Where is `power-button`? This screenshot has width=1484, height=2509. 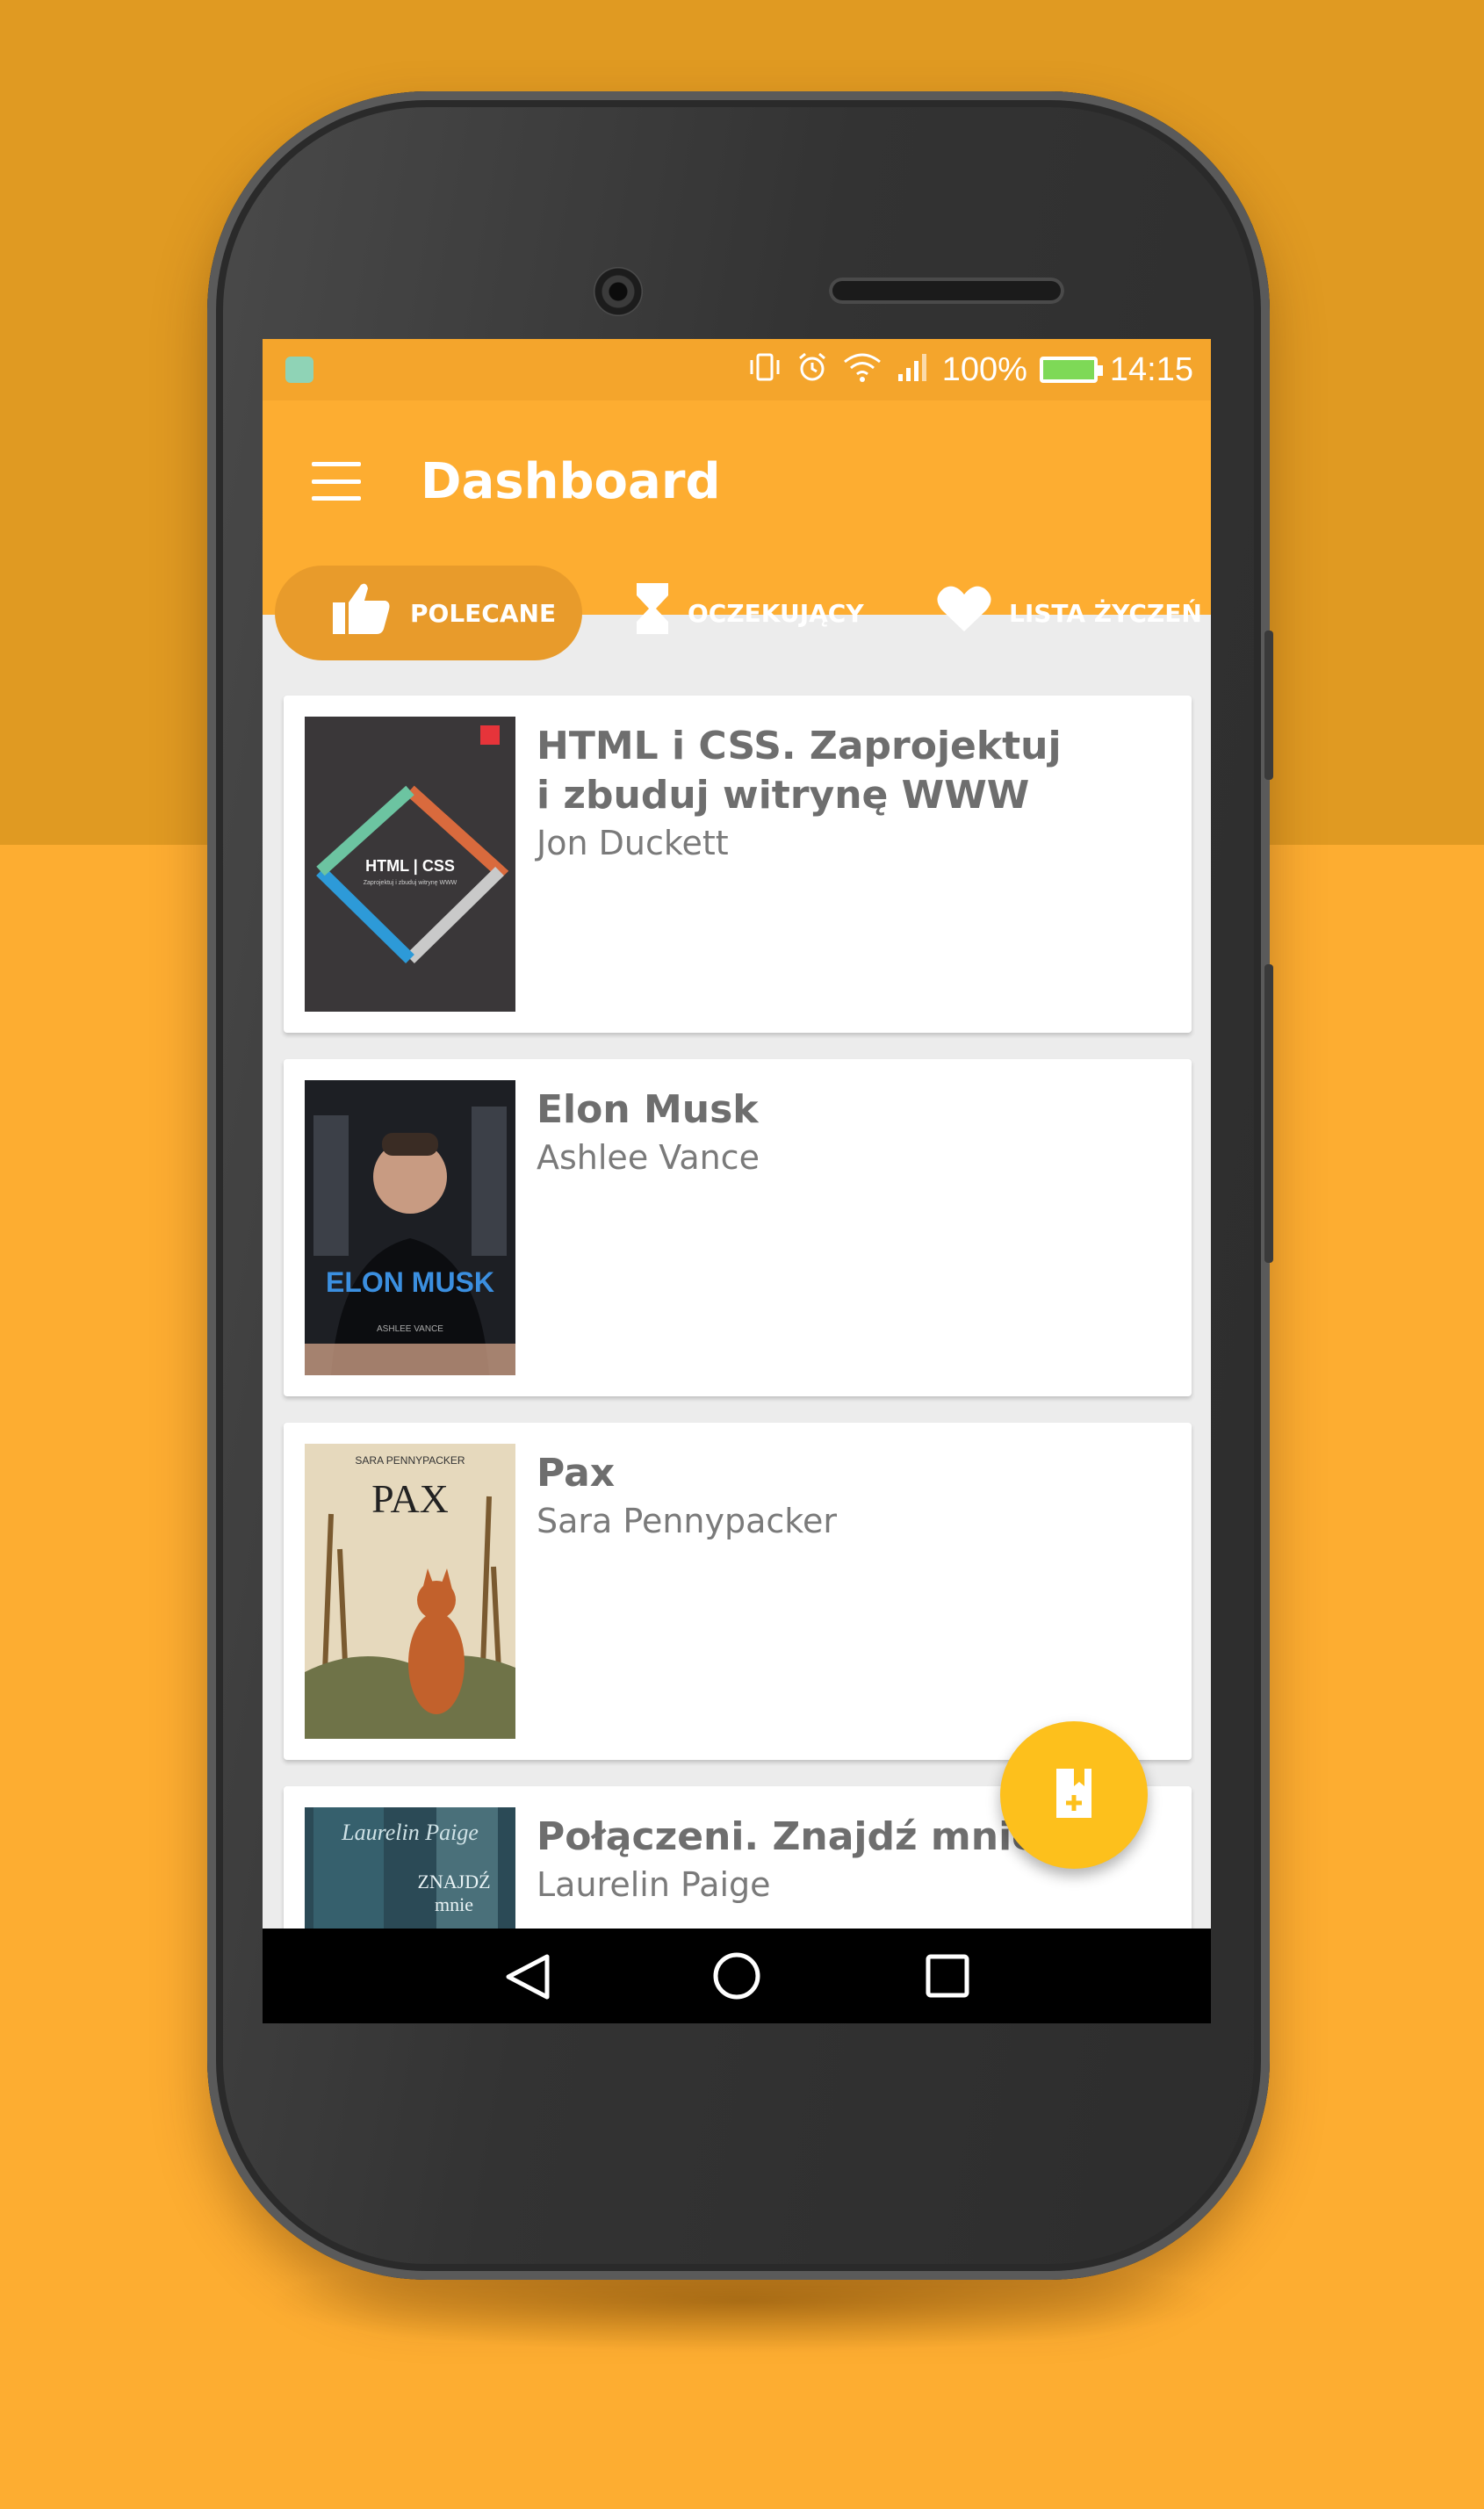 power-button is located at coordinates (1268, 705).